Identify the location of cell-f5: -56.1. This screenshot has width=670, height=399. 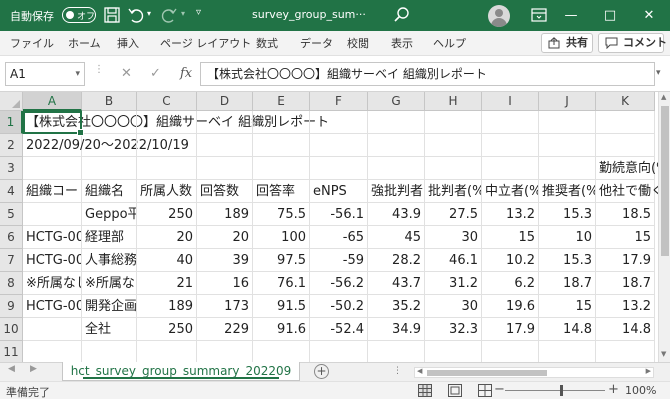
(339, 214).